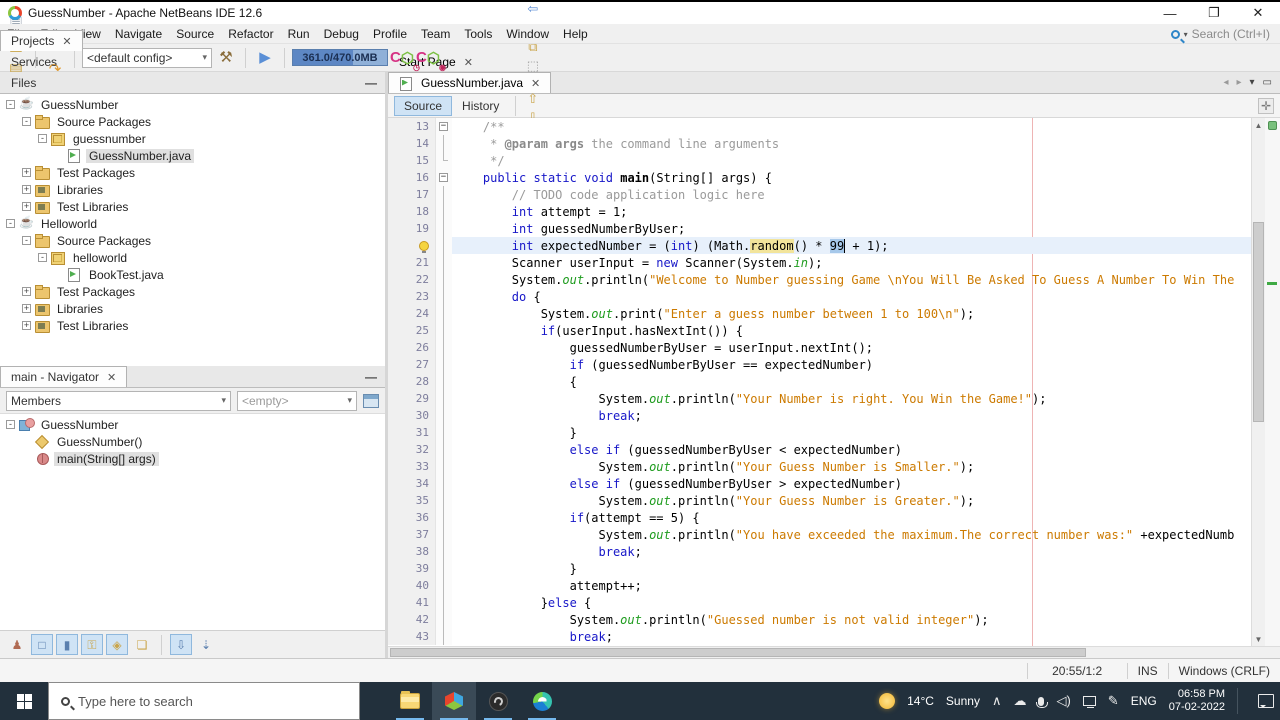 The width and height of the screenshot is (1280, 720). I want to click on hscroll-thumb, so click(738, 652).